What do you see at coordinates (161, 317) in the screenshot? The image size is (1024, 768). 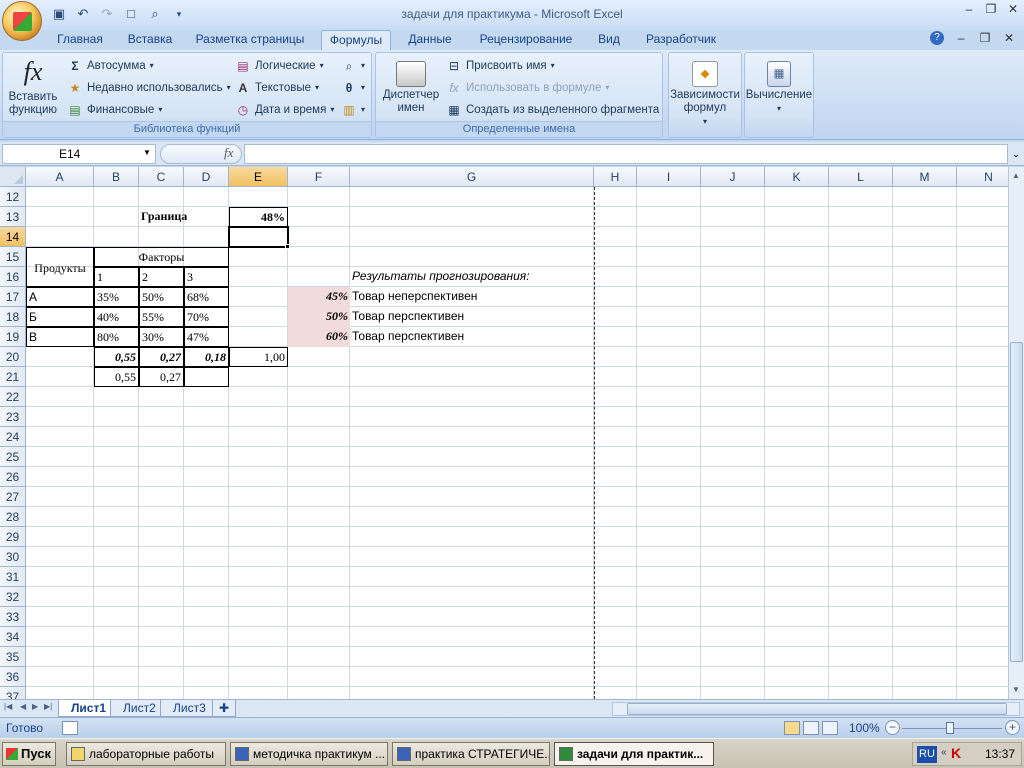 I see `cell-c18: 55%` at bounding box center [161, 317].